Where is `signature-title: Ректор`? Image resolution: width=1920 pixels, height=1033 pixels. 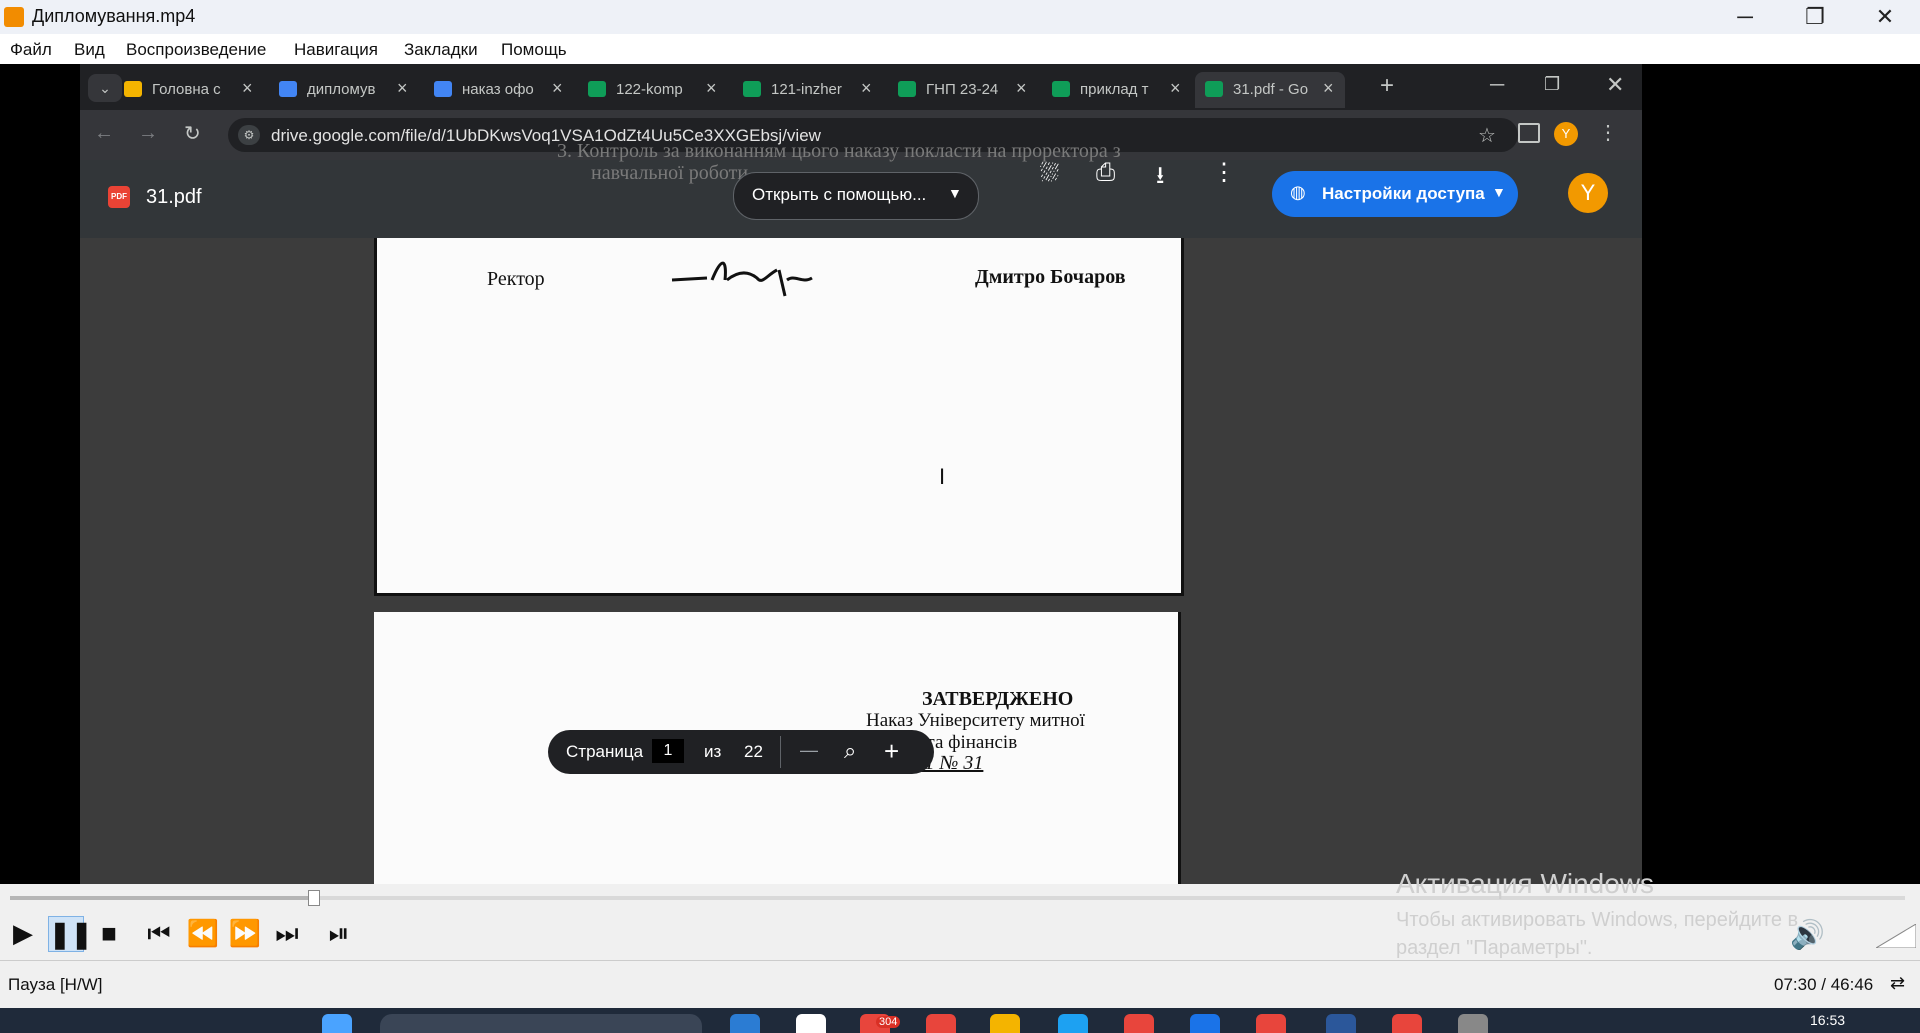 signature-title: Ректор is located at coordinates (516, 279).